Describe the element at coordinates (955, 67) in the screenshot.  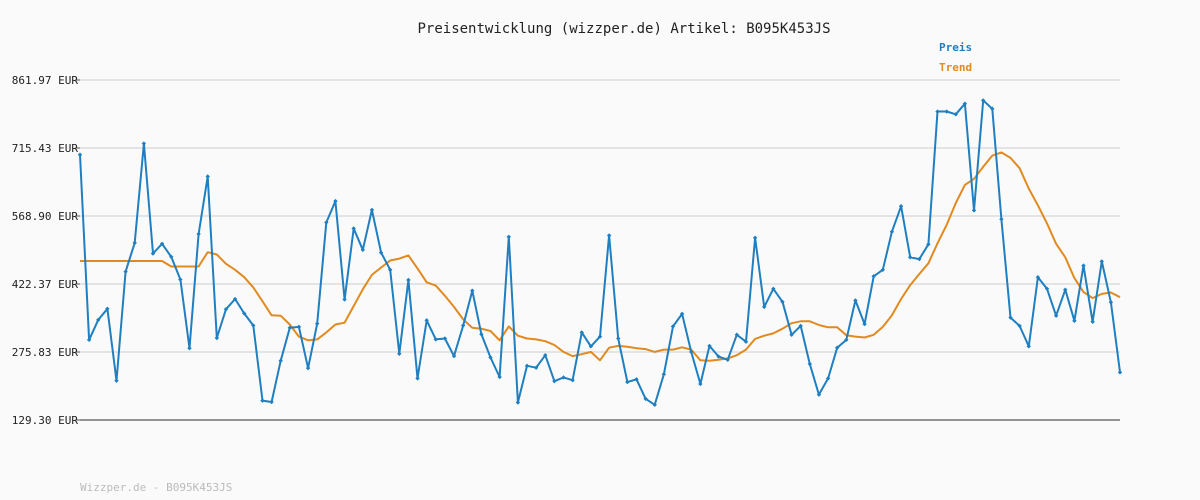
I see `legend-item-trend: Trend` at that location.